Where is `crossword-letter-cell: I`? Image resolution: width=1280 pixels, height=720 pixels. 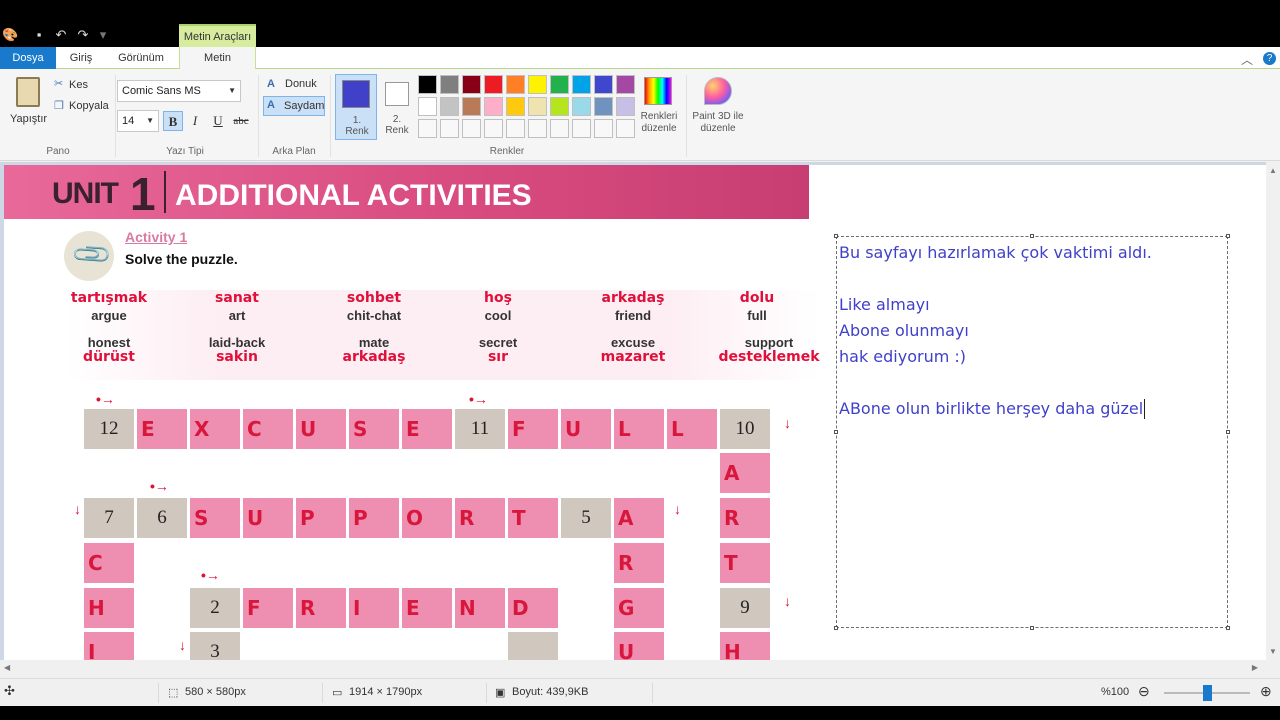
crossword-letter-cell: I is located at coordinates (374, 608).